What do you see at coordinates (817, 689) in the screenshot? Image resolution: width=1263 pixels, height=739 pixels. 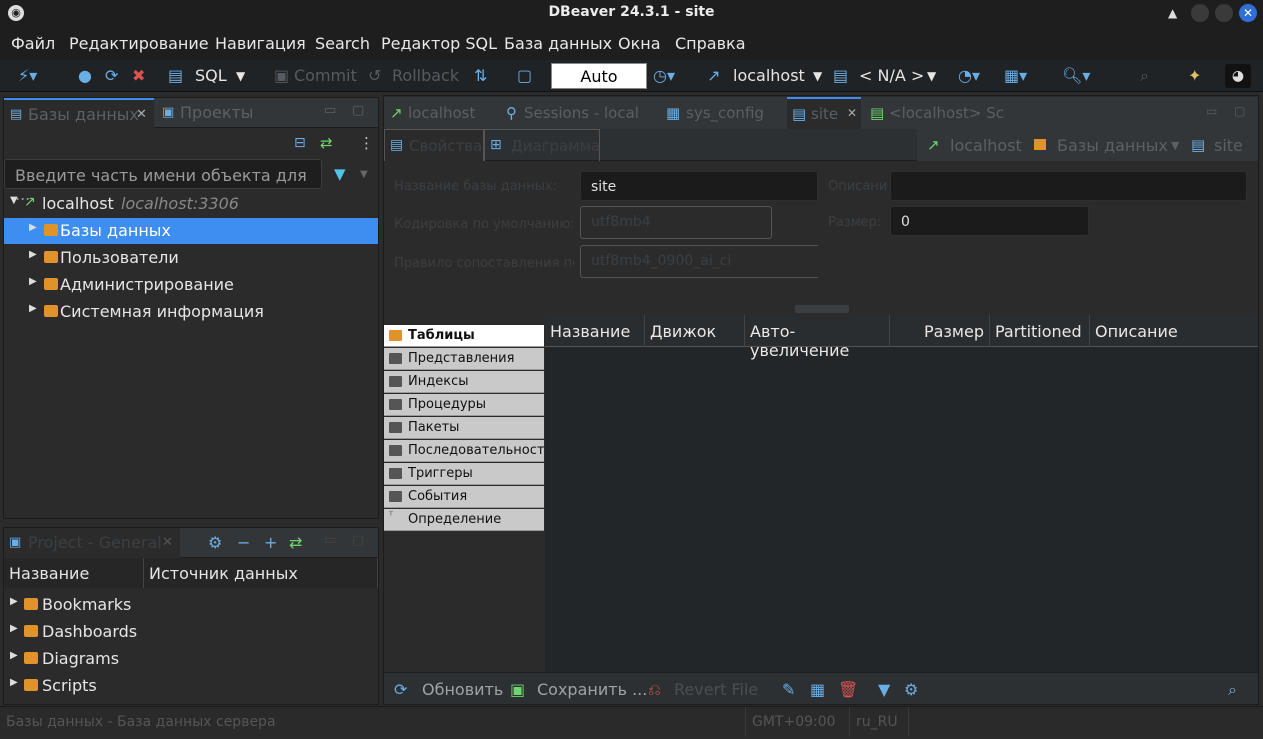 I see `new-table-icon: ▦` at bounding box center [817, 689].